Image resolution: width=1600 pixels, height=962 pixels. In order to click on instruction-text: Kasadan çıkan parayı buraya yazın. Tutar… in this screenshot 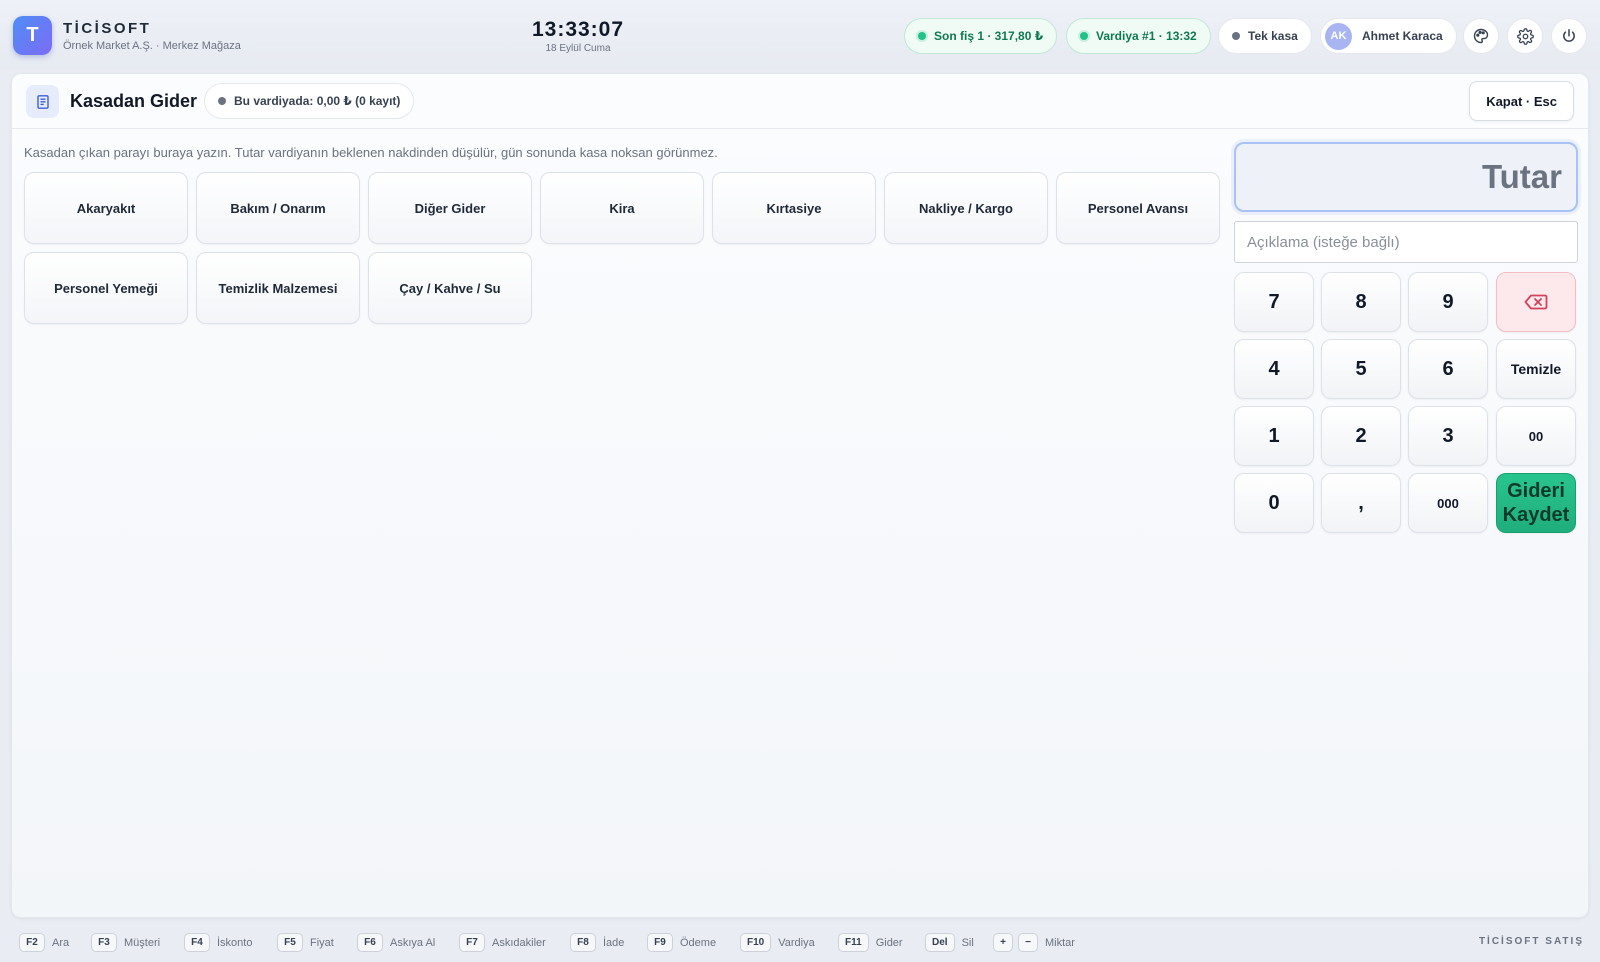, I will do `click(371, 152)`.